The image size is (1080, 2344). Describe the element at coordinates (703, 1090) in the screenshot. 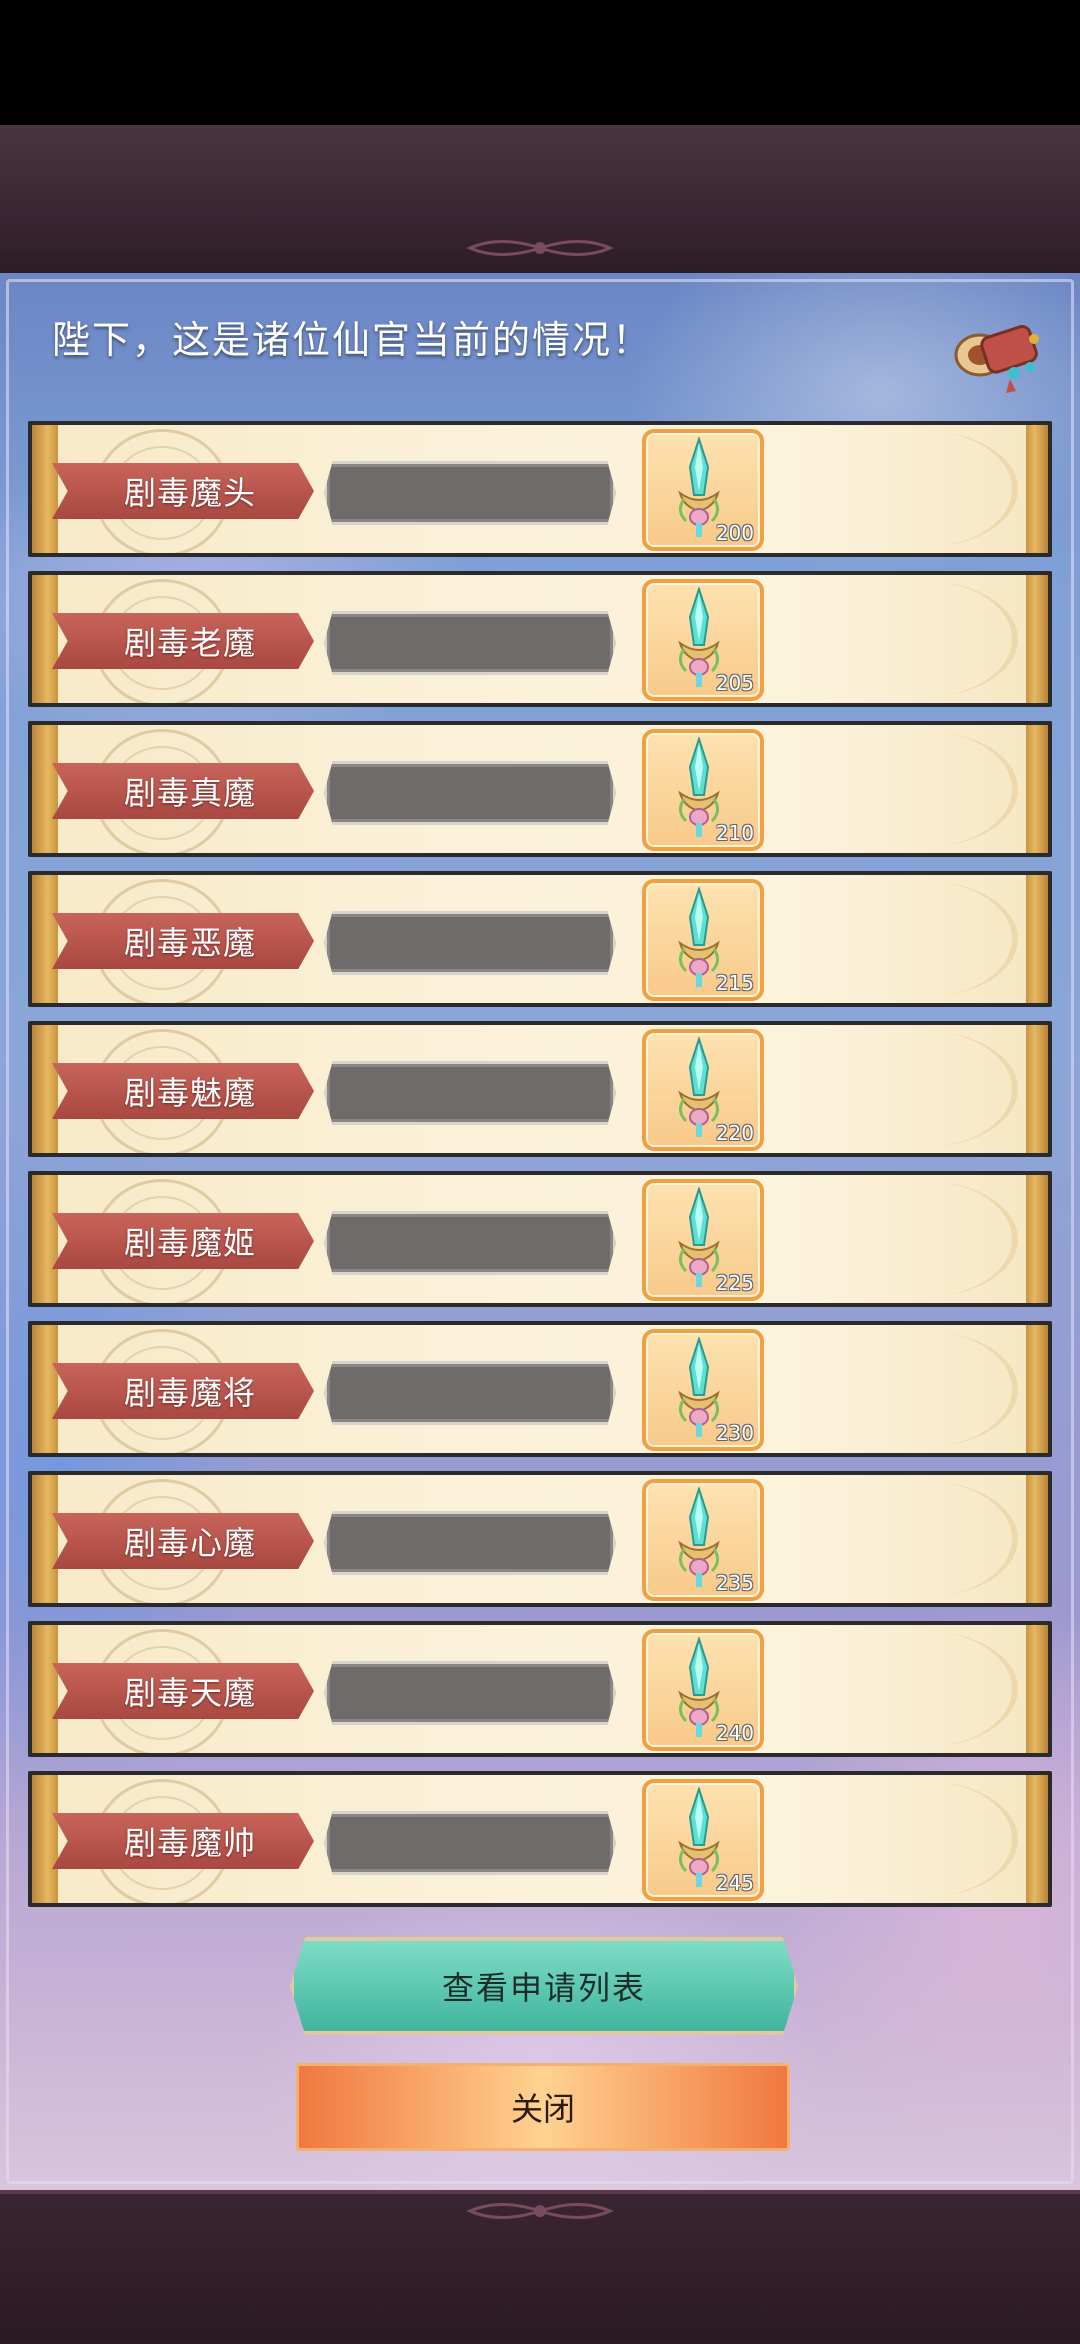

I see `reward-item-slot: 220` at that location.